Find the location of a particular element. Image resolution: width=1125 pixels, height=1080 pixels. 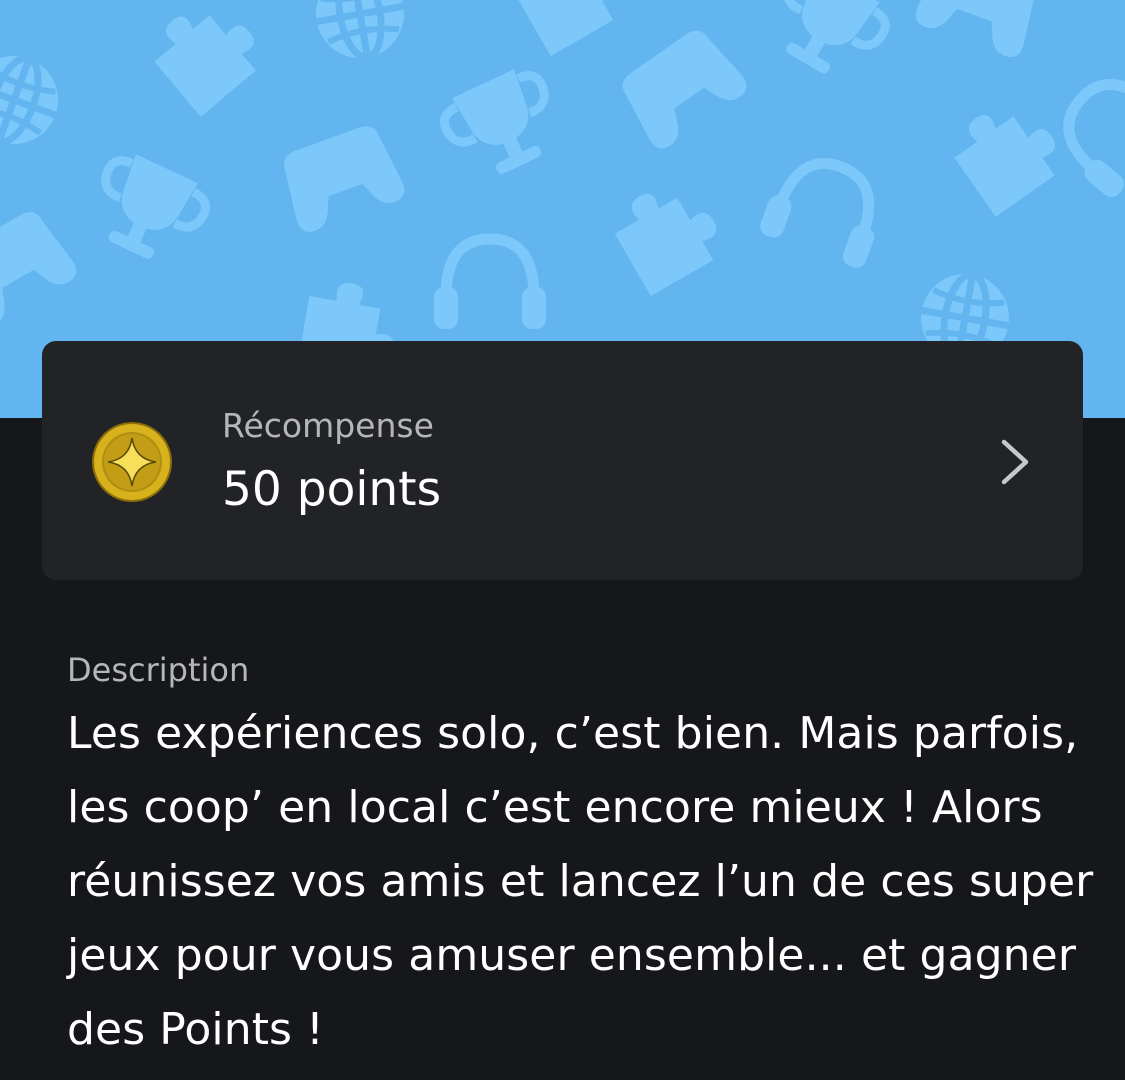

reward-points-value: 50 points is located at coordinates (332, 489).